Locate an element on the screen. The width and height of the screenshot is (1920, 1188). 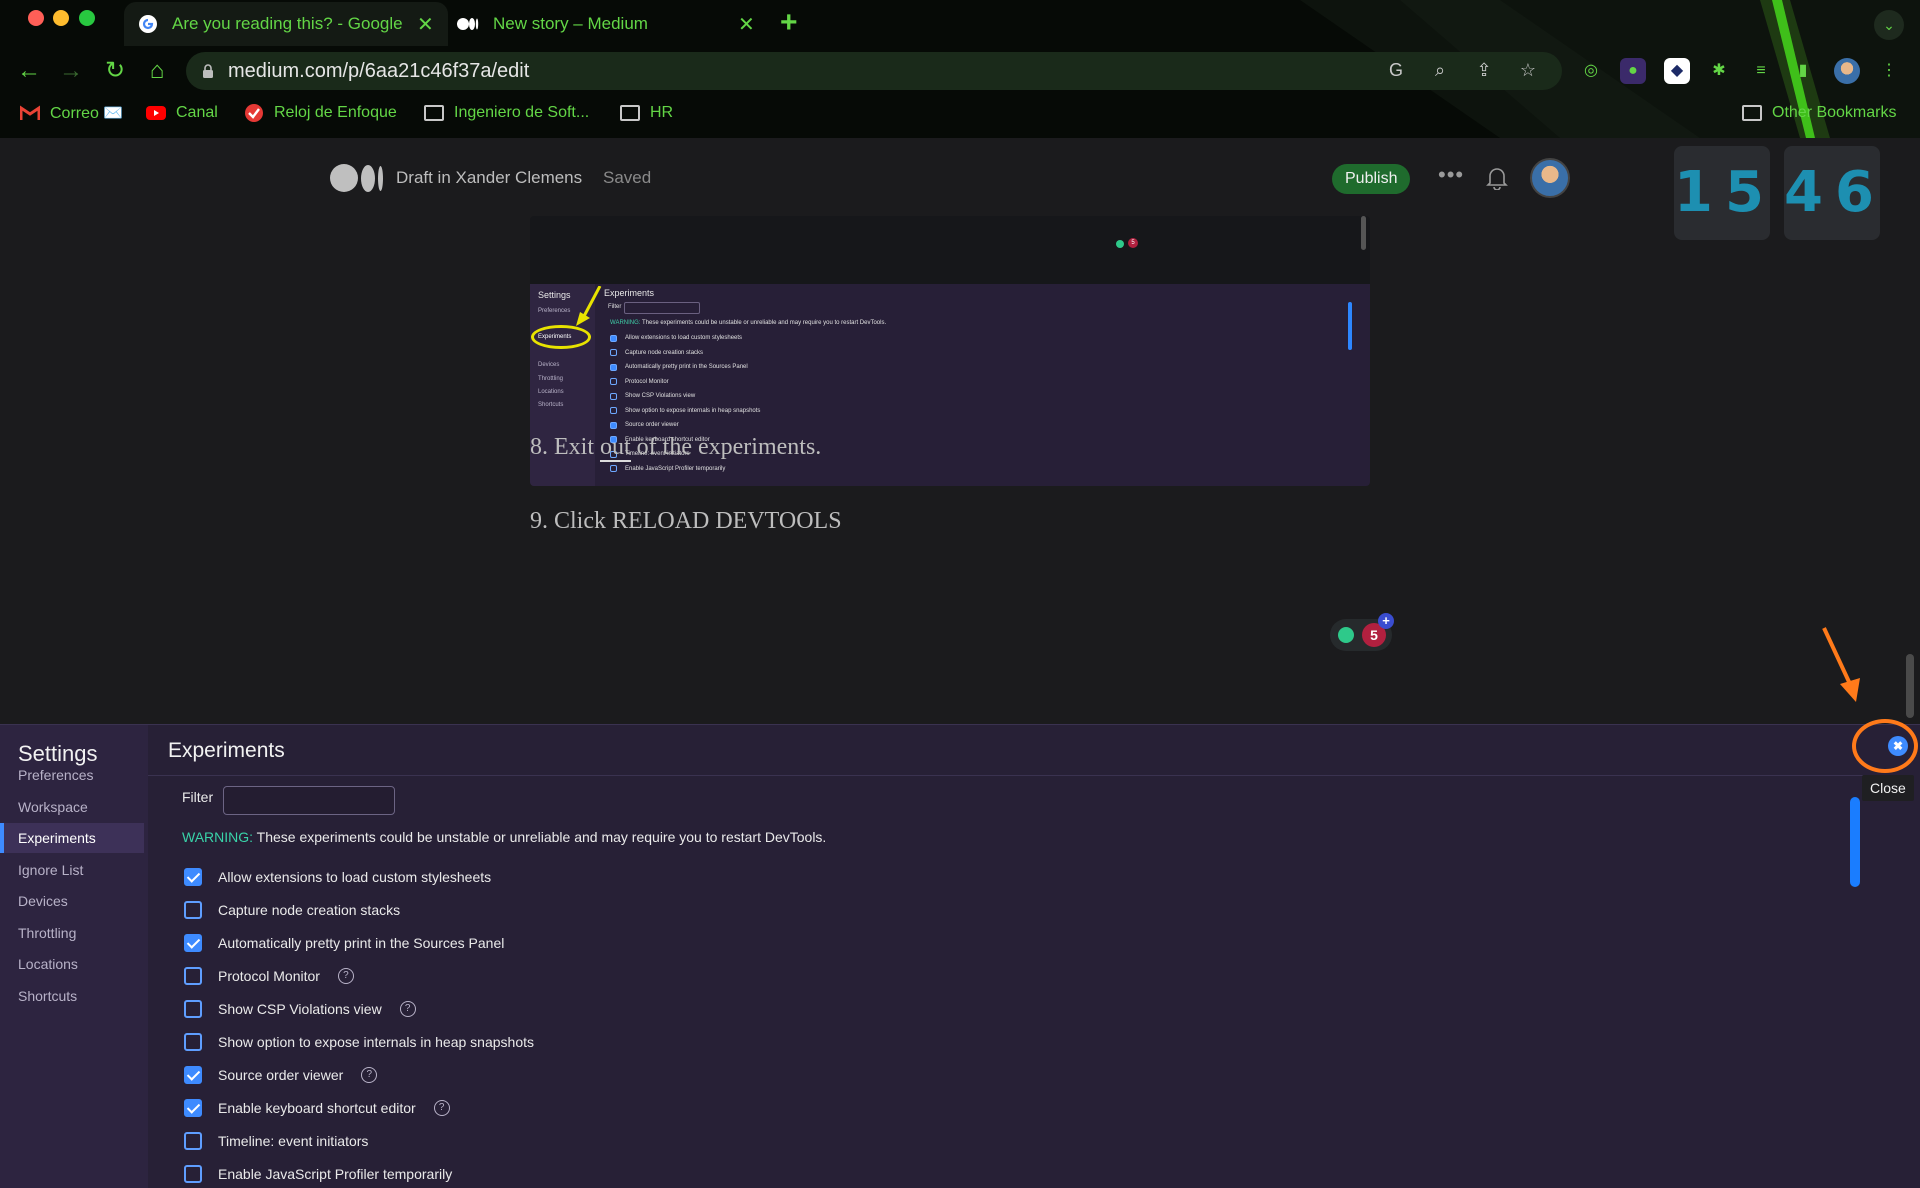
bookmark-correo: Correo ✉️ is located at coordinates (71, 113).